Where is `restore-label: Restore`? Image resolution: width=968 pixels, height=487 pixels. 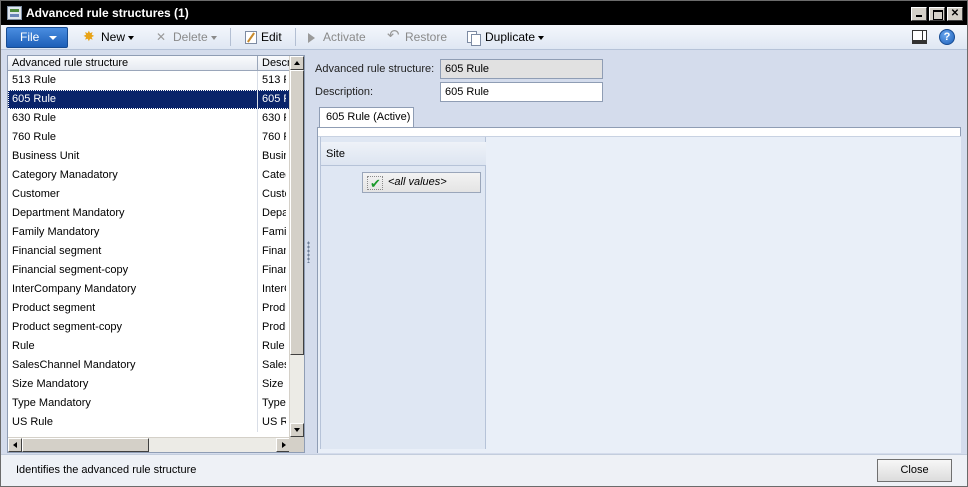 restore-label: Restore is located at coordinates (426, 37).